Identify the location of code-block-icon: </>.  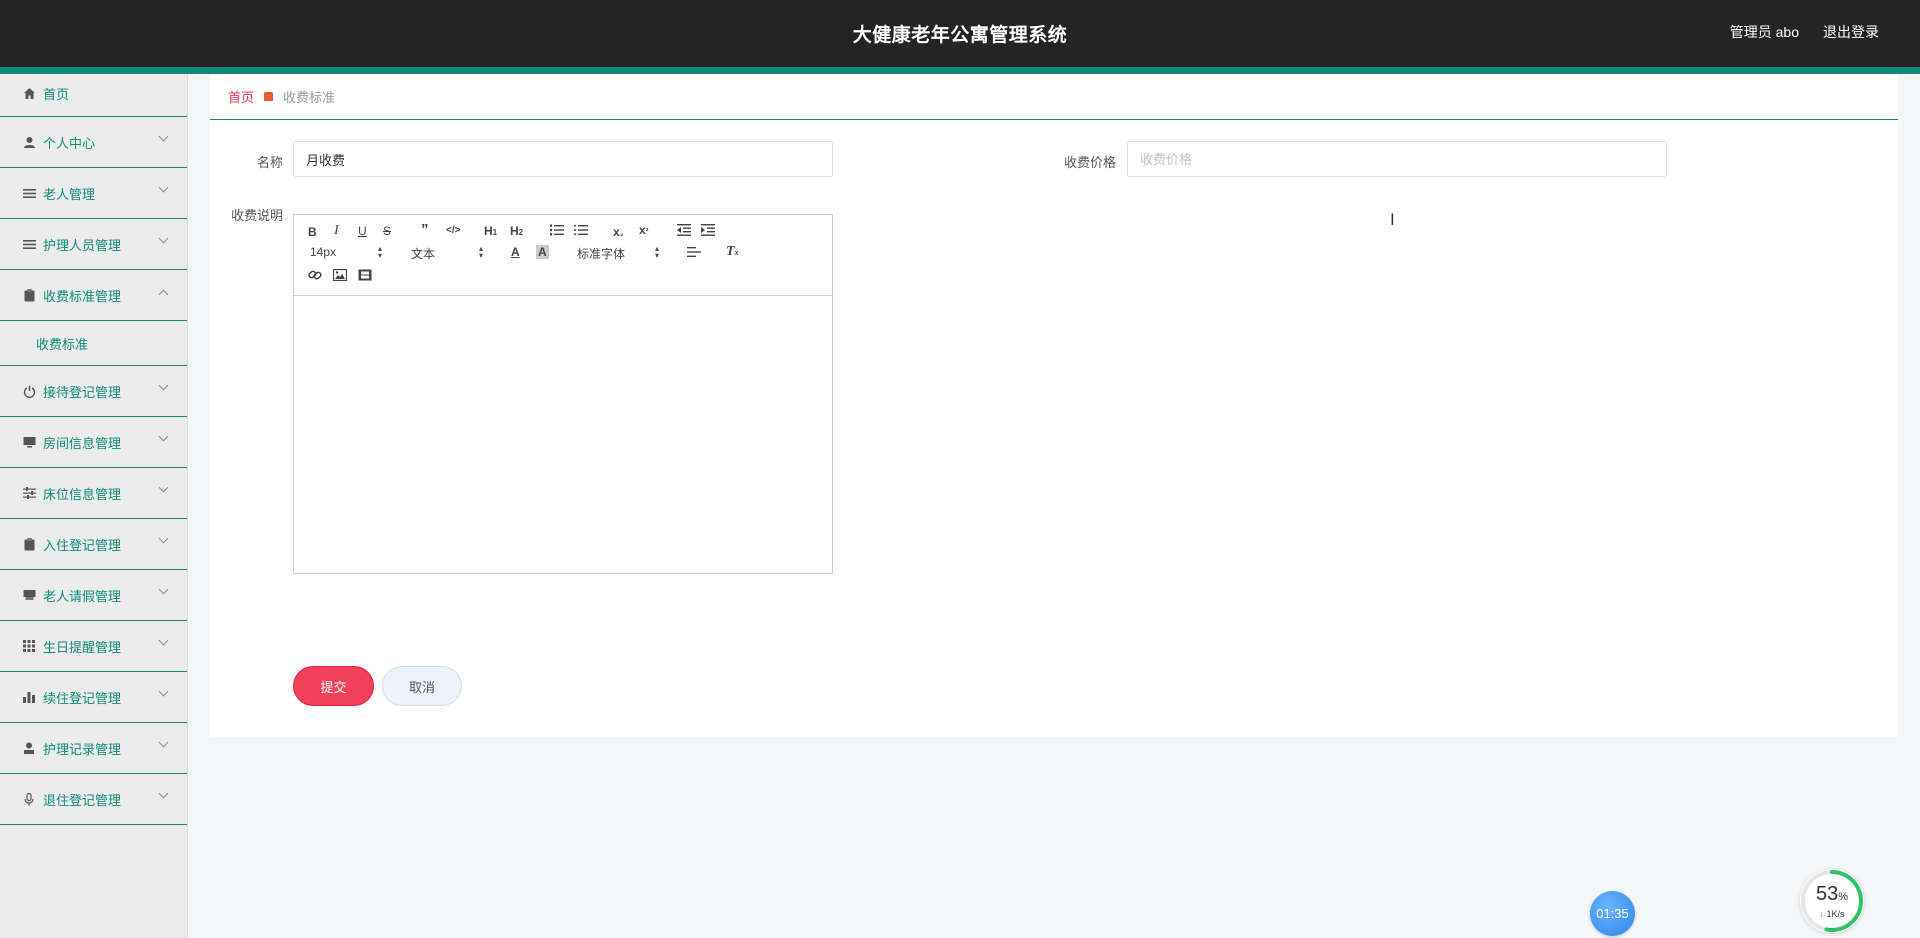
(453, 231).